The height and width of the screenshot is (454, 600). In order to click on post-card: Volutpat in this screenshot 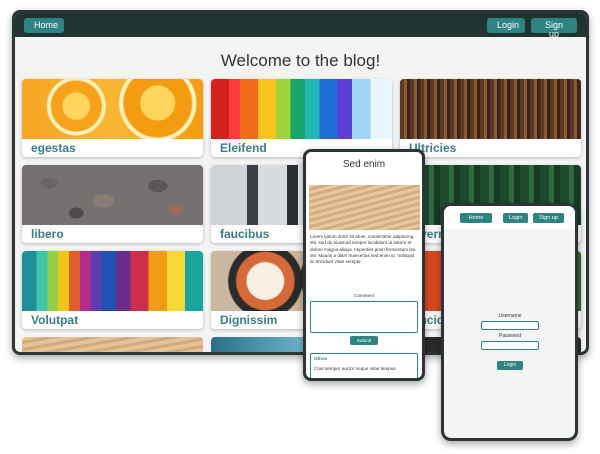, I will do `click(112, 290)`.